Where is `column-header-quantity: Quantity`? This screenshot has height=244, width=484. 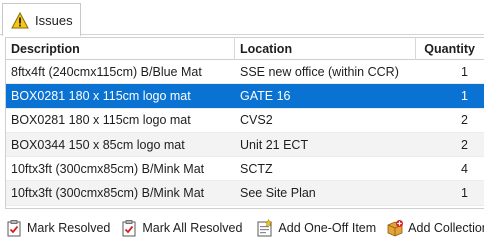
column-header-quantity: Quantity is located at coordinates (449, 49).